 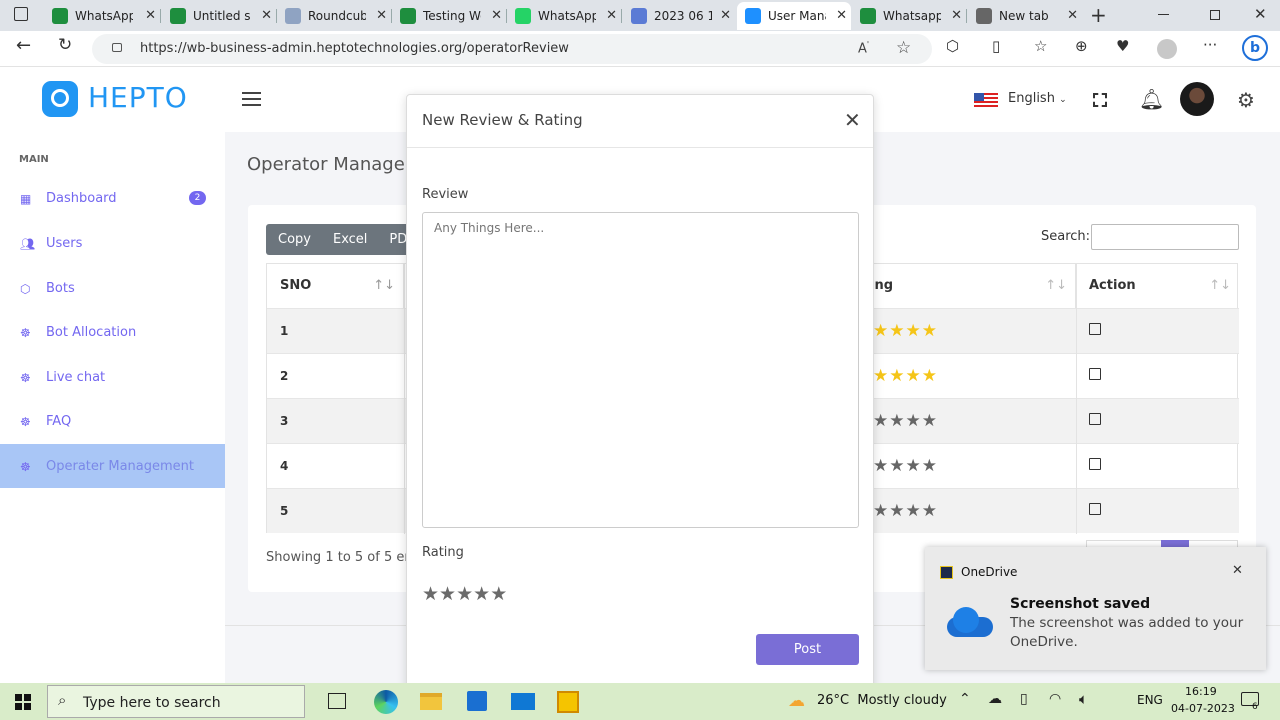 I want to click on copy-button: Copy, so click(x=294, y=239).